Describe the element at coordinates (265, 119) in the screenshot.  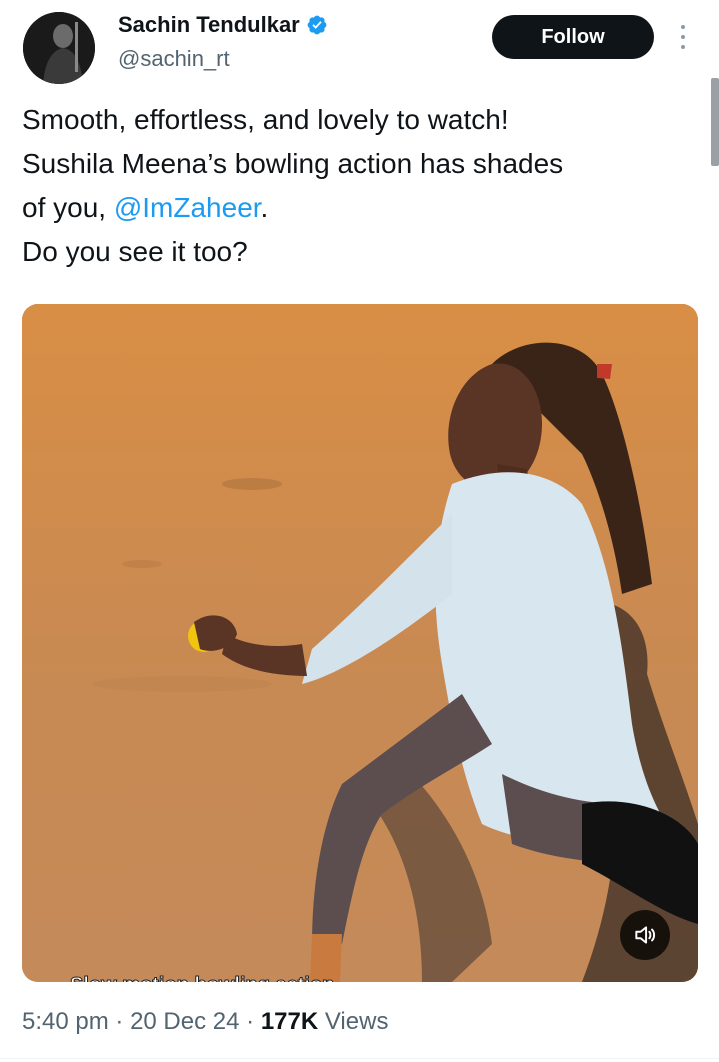
I see `tweet-line-1: Smooth, effortless, and lovely to watch!` at that location.